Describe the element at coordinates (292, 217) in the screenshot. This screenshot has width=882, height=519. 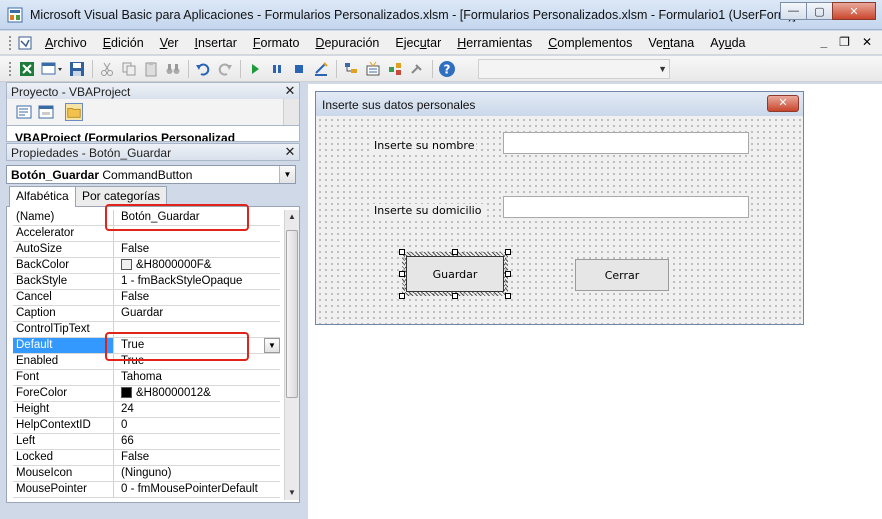
I see `scroll-up-icon: ▲` at that location.